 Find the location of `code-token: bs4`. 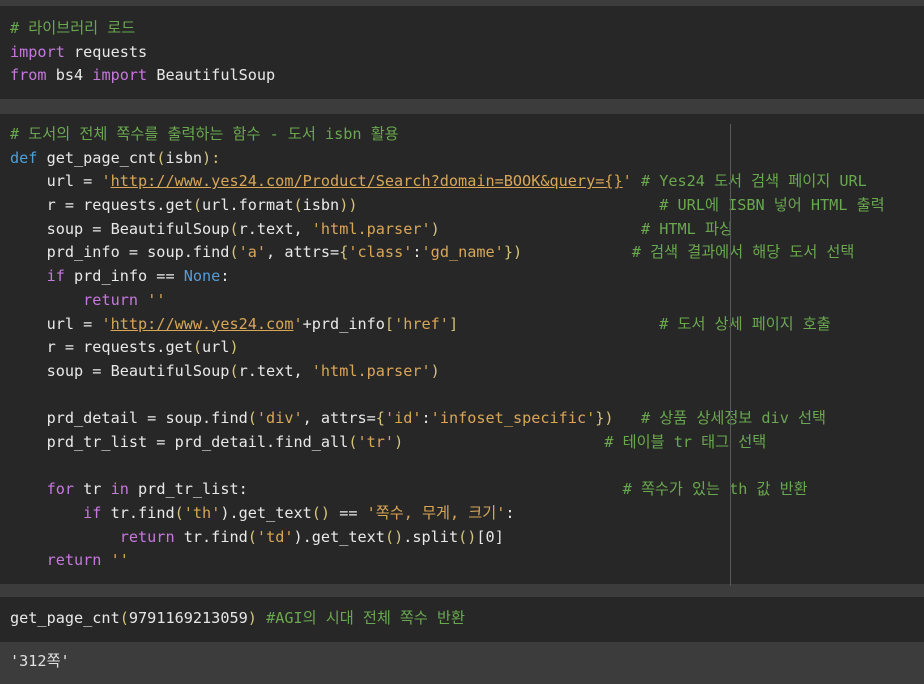

code-token: bs4 is located at coordinates (69, 75).